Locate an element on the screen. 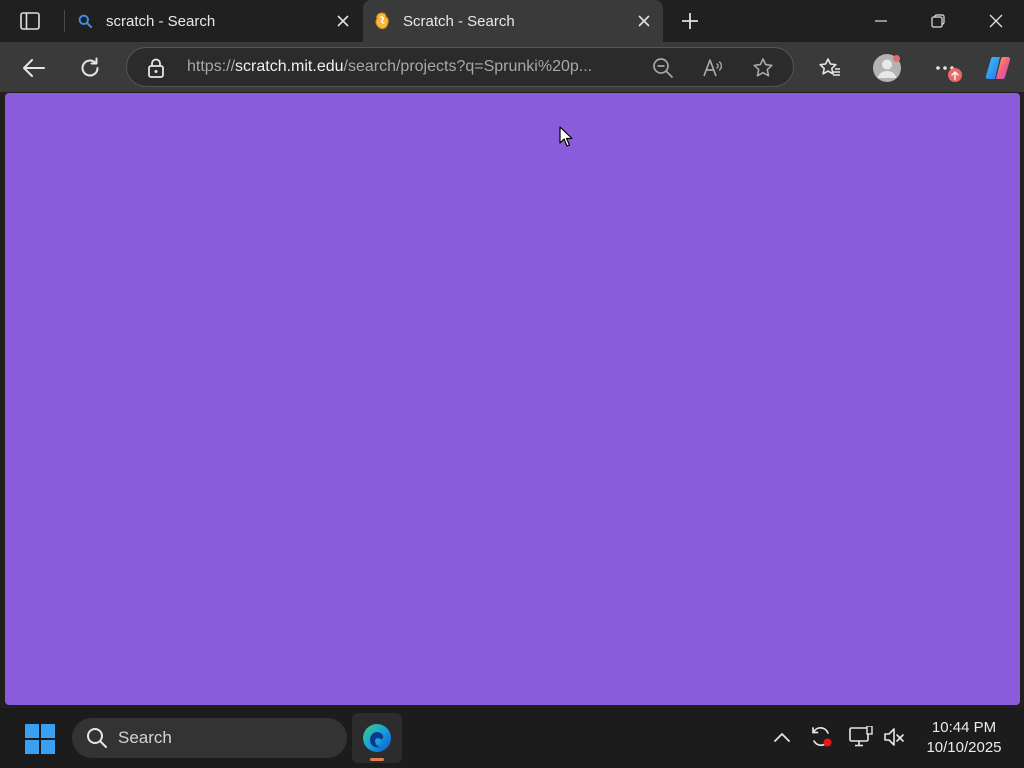 The width and height of the screenshot is (1024, 768). profile-status-dot is located at coordinates (896, 58).